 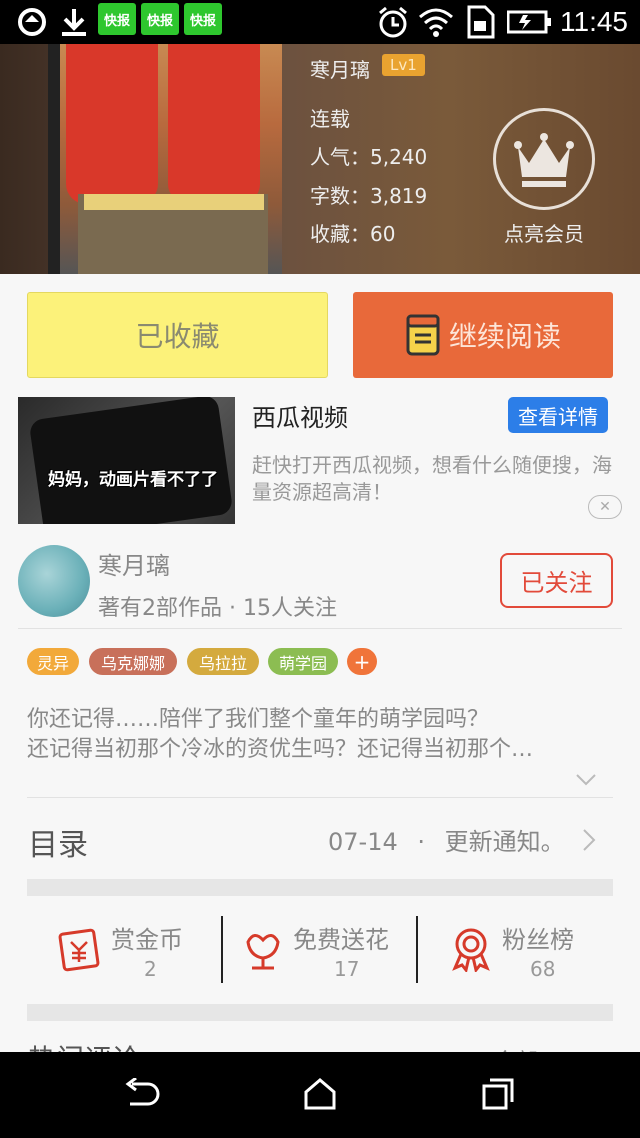 I want to click on back-icon, so click(x=142, y=1096).